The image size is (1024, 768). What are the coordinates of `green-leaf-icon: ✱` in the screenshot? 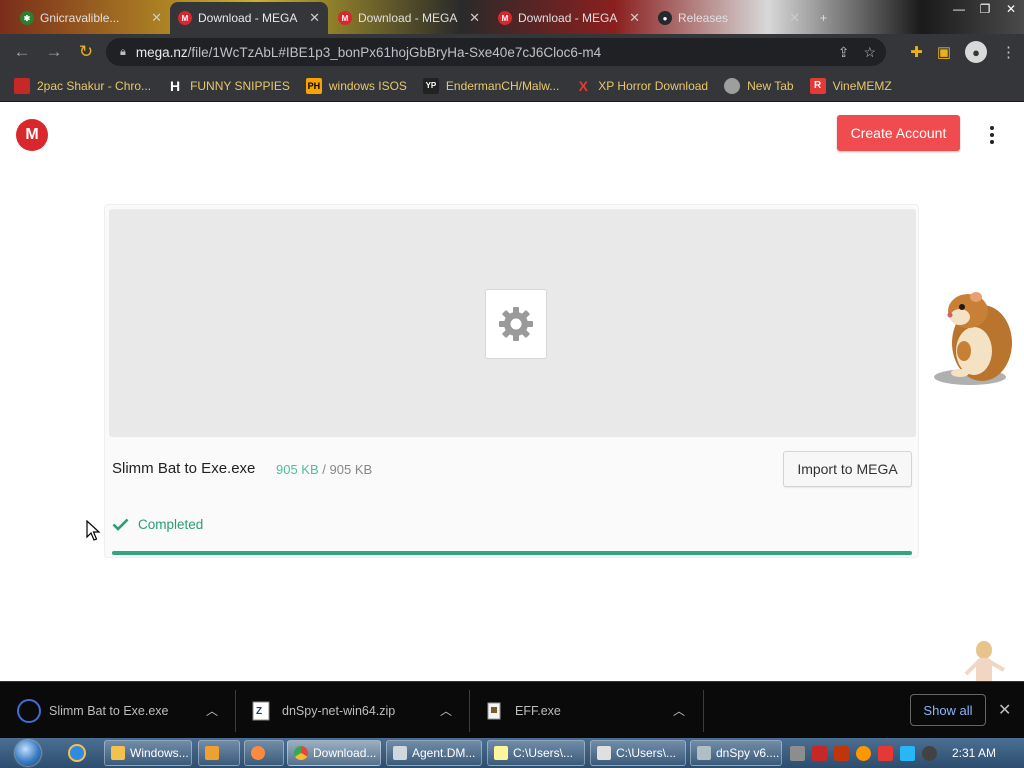 It's located at (27, 18).